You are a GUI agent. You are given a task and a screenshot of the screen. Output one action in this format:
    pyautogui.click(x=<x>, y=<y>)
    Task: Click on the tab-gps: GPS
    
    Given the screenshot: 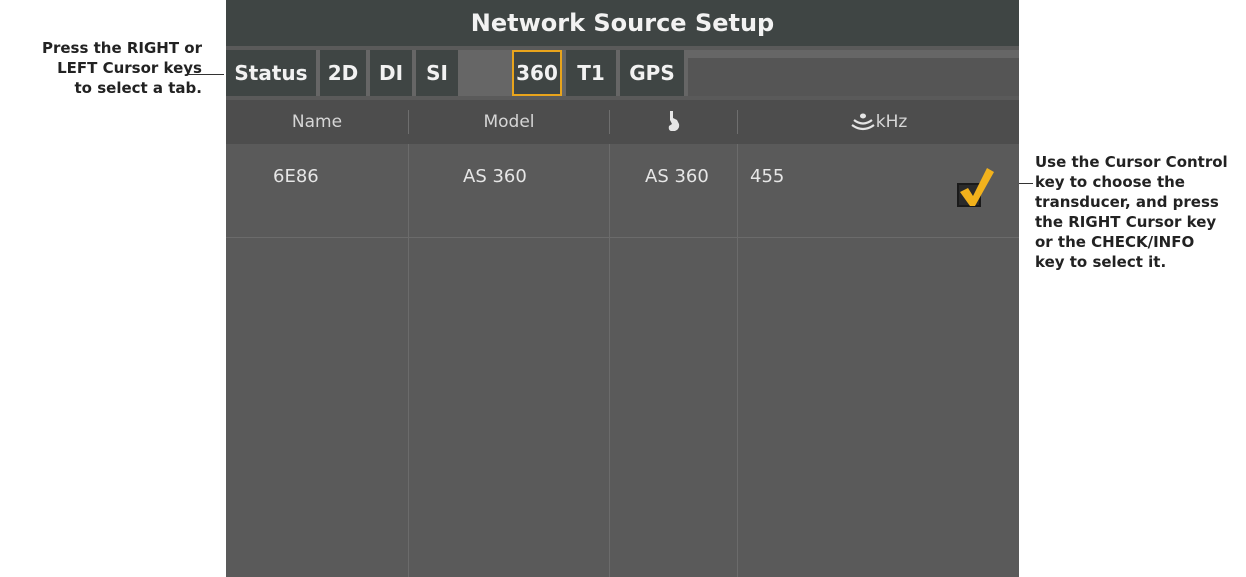 What is the action you would take?
    pyautogui.click(x=652, y=73)
    